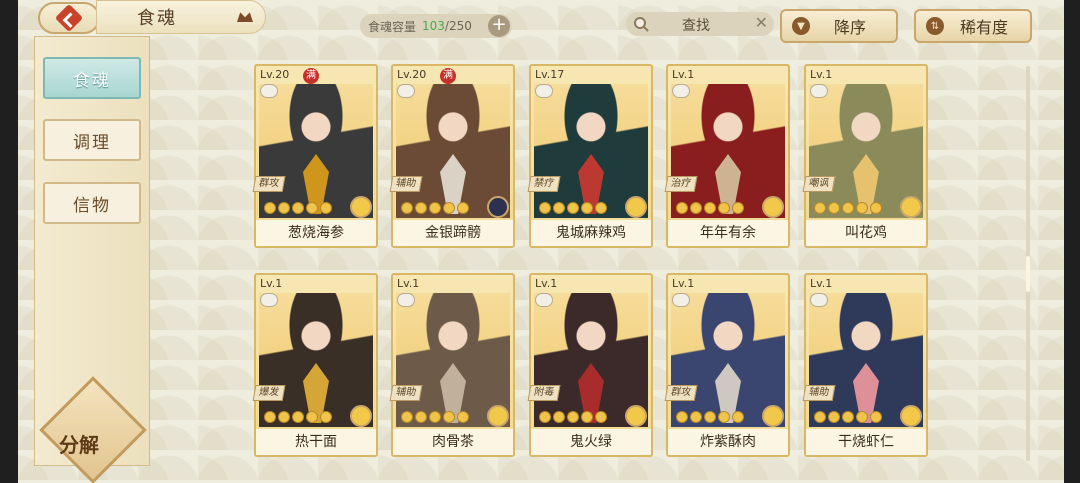 This screenshot has width=1080, height=483. What do you see at coordinates (681, 184) in the screenshot?
I see `role-tag: 治疗` at bounding box center [681, 184].